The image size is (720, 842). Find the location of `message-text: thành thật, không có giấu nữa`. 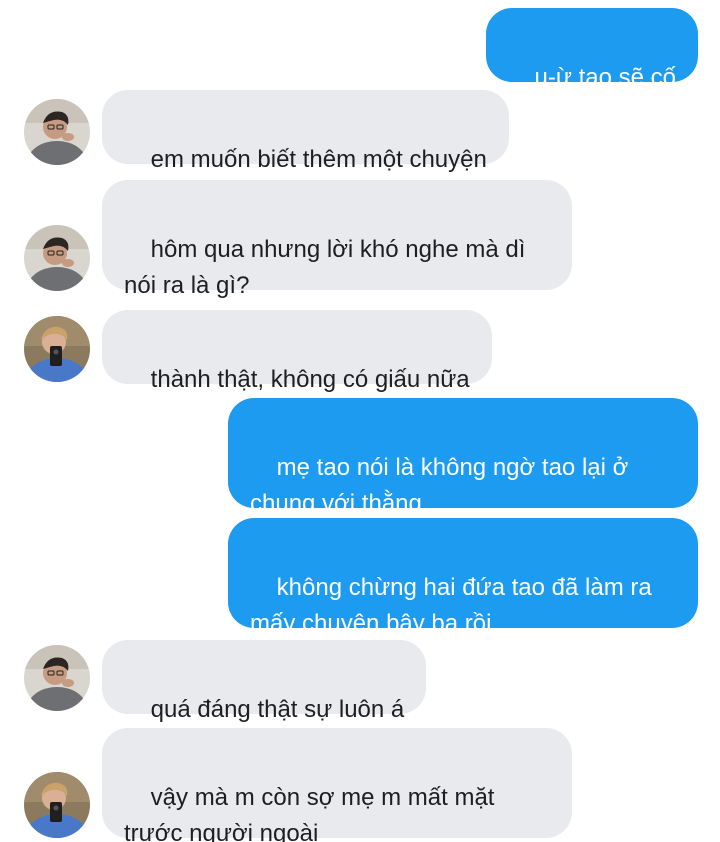

message-text: thành thật, không có giấu nữa is located at coordinates (310, 379).